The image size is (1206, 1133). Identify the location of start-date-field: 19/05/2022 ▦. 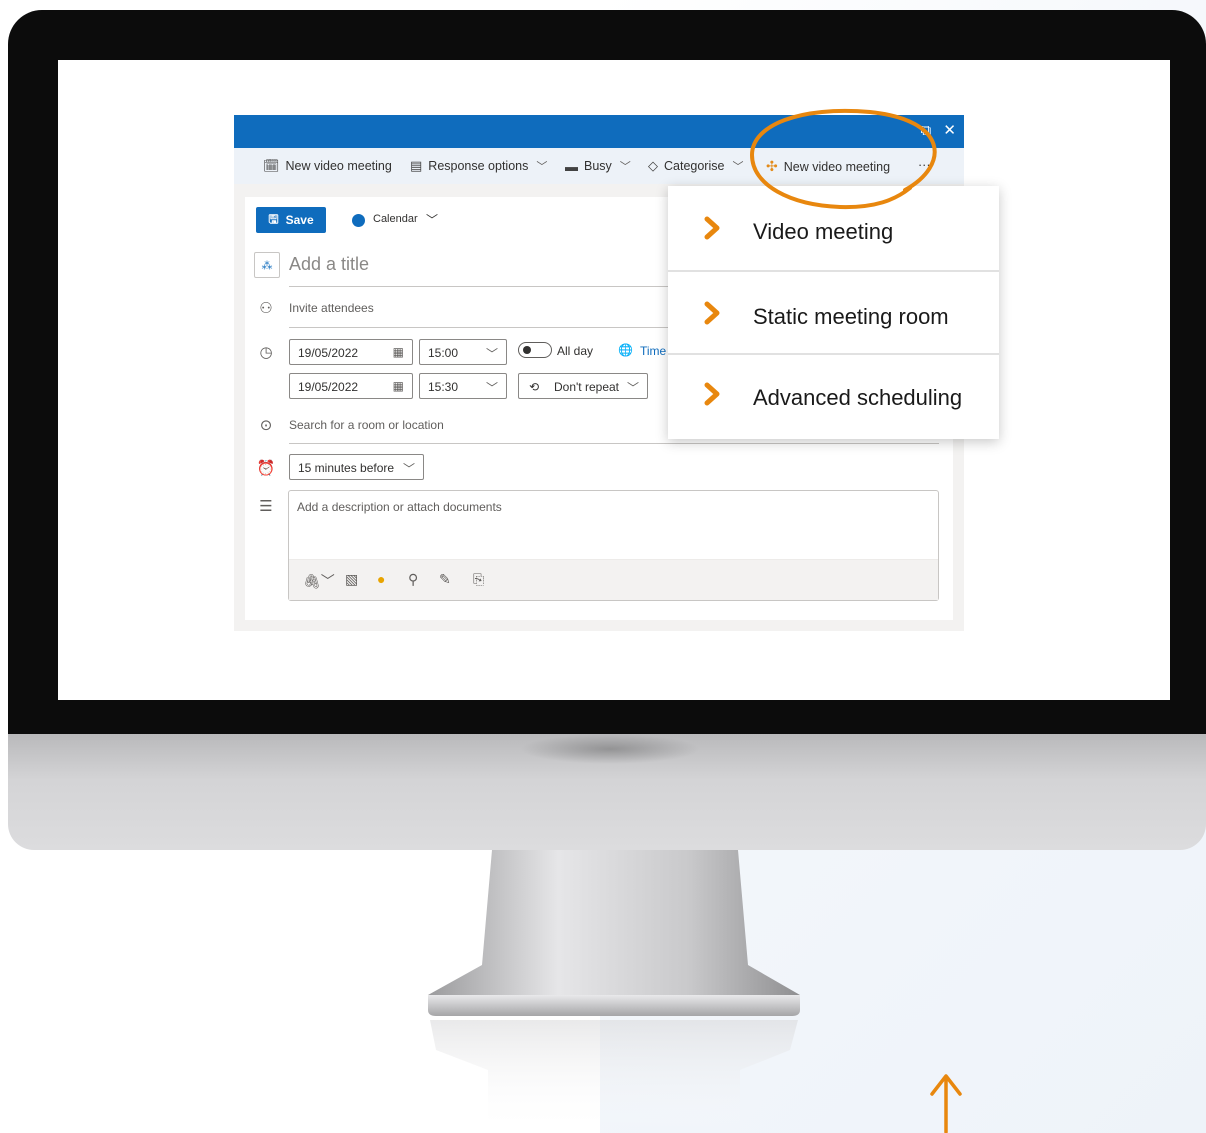
(351, 352).